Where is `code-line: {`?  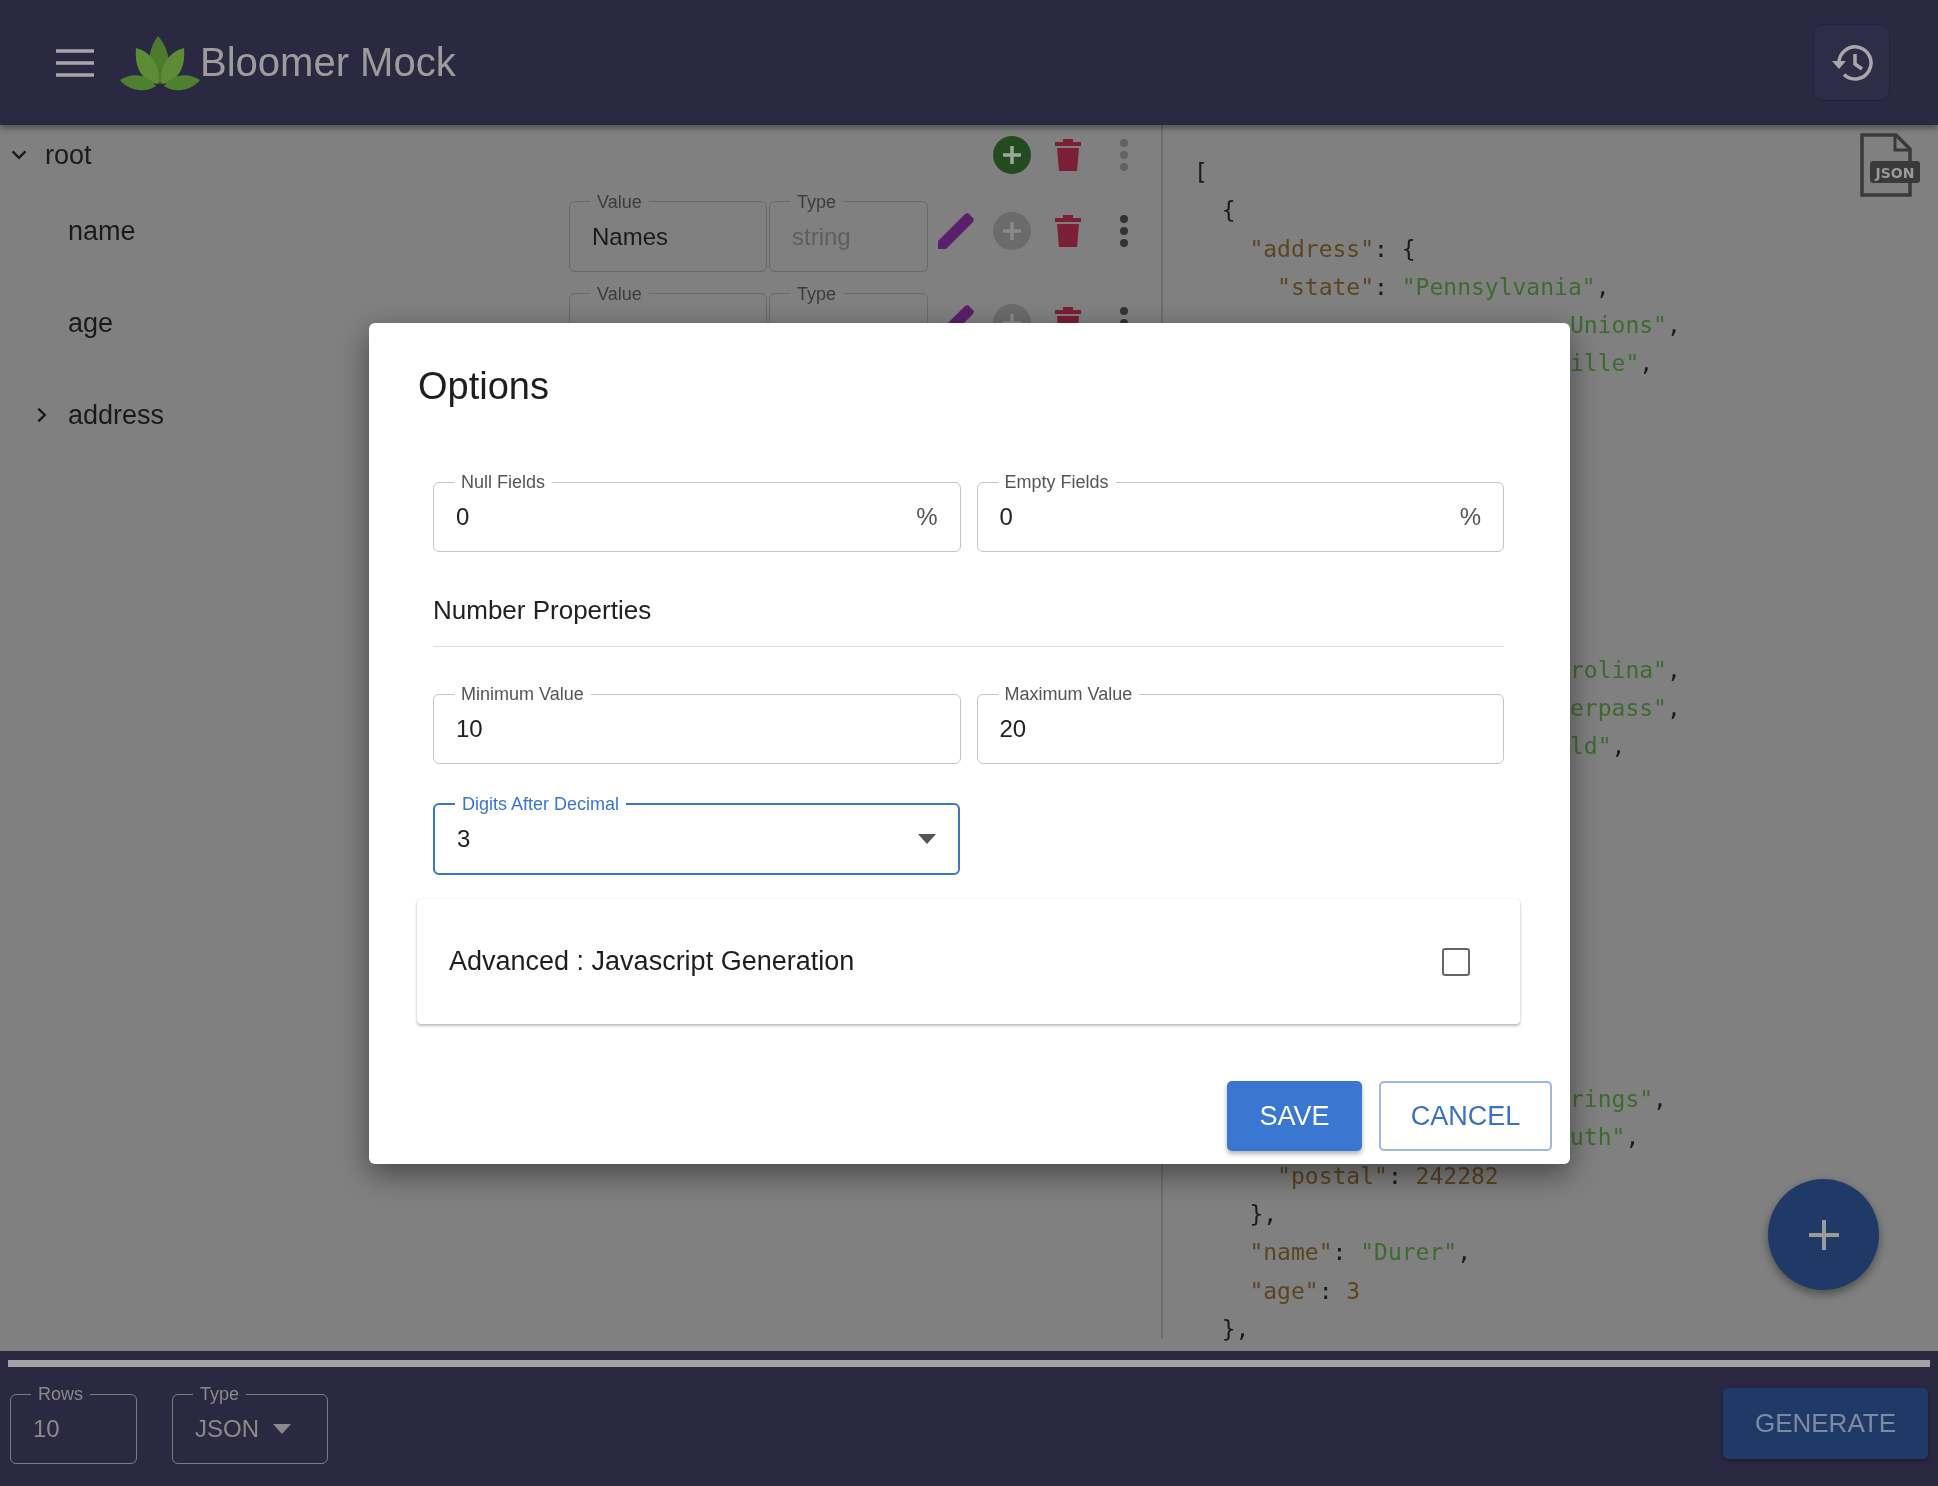 code-line: { is located at coordinates (1228, 211).